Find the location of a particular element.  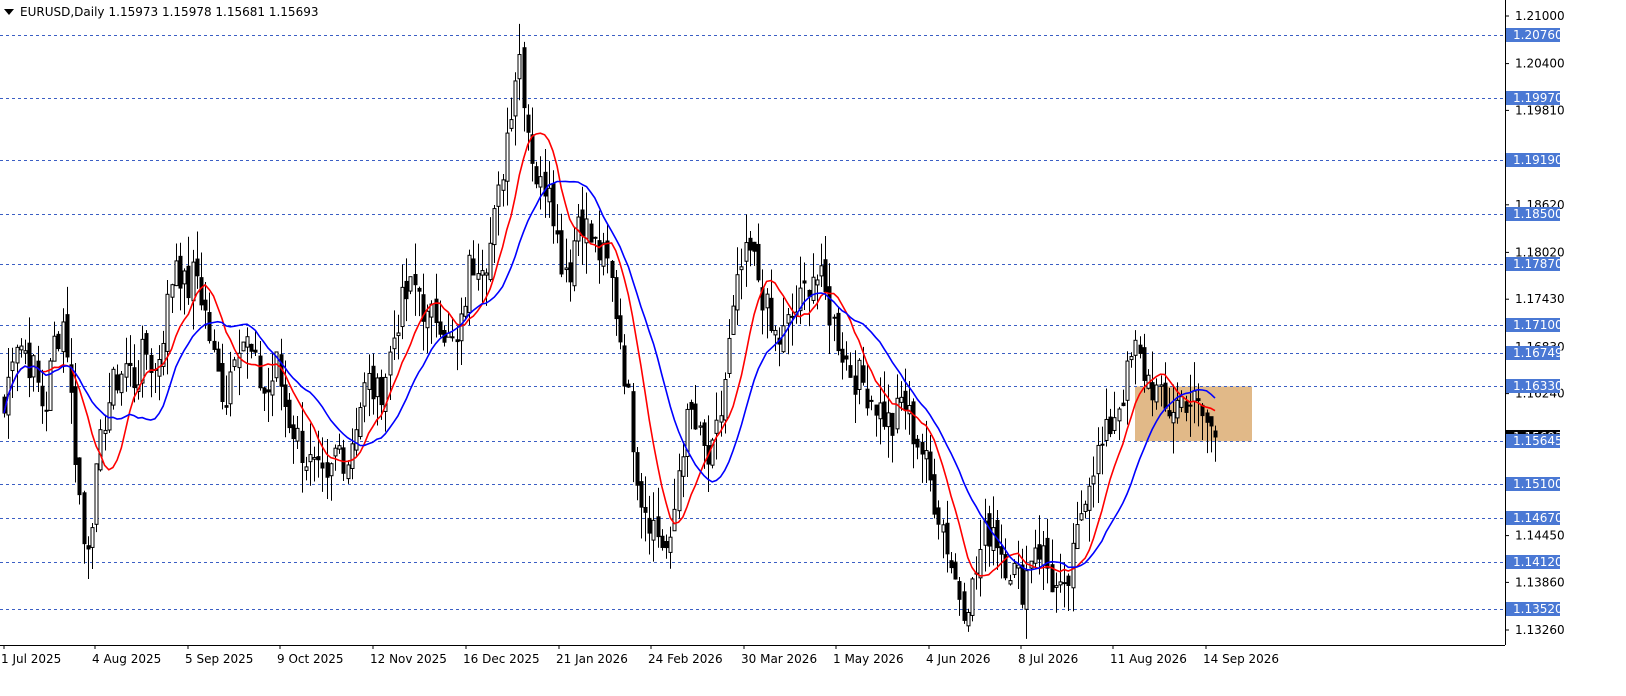

time-tick-label: 9 Oct 2025 is located at coordinates (310, 659).